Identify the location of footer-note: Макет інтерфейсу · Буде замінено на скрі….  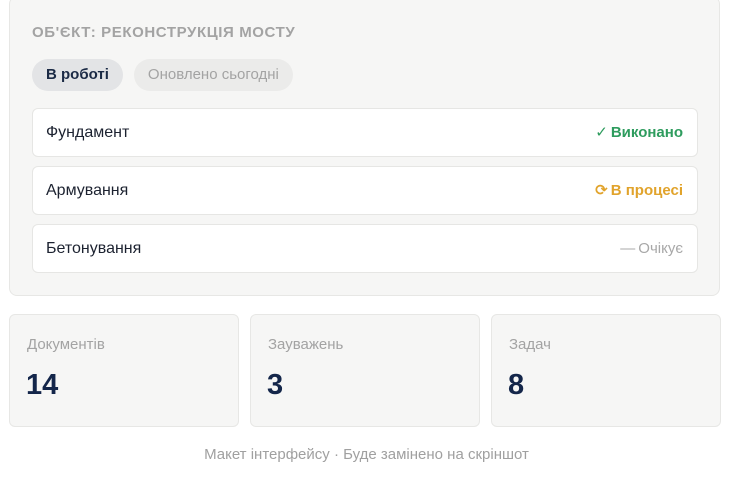
(366, 454).